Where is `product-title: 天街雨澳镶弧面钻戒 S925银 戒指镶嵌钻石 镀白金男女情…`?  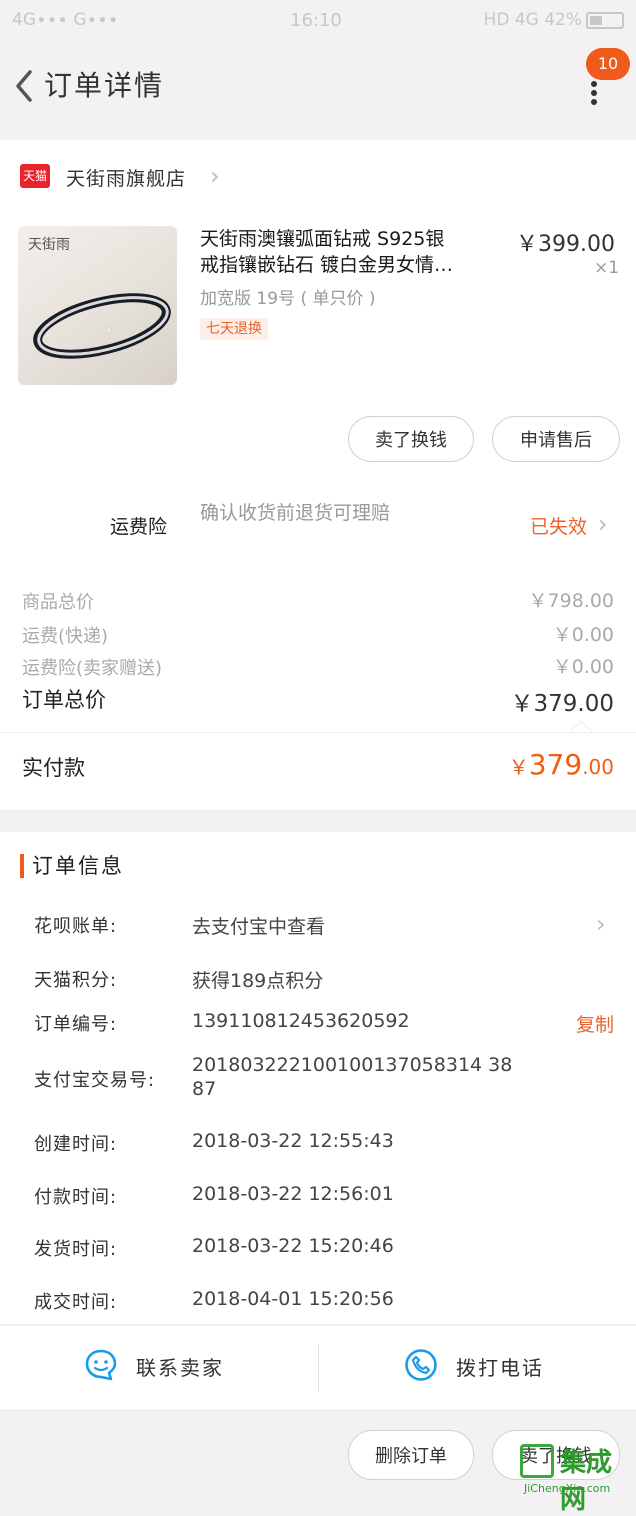
product-title: 天街雨澳镶弧面钻戒 S925银 戒指镶嵌钻石 镀白金男女情… is located at coordinates (353, 252).